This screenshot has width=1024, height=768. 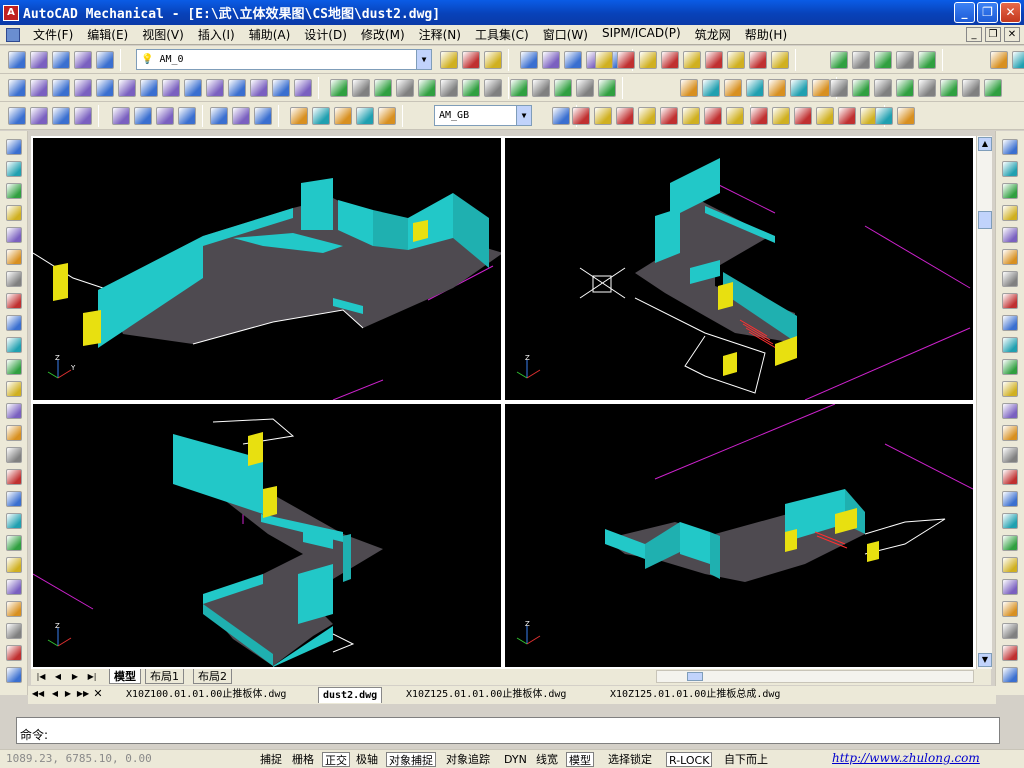 What do you see at coordinates (163, 34) in the screenshot?
I see `menu-item-2: 视图(V)` at bounding box center [163, 34].